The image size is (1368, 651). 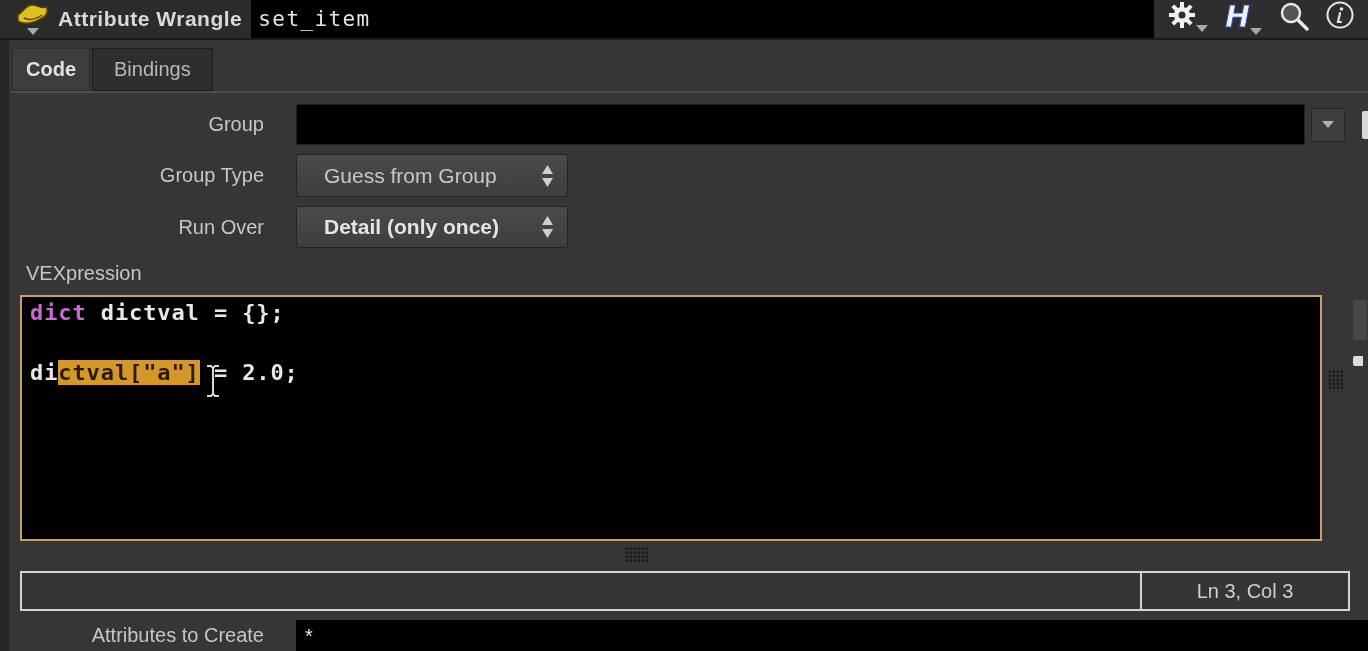 What do you see at coordinates (164, 373) in the screenshot?
I see `code-line: dictval["a"] = 2.0;` at bounding box center [164, 373].